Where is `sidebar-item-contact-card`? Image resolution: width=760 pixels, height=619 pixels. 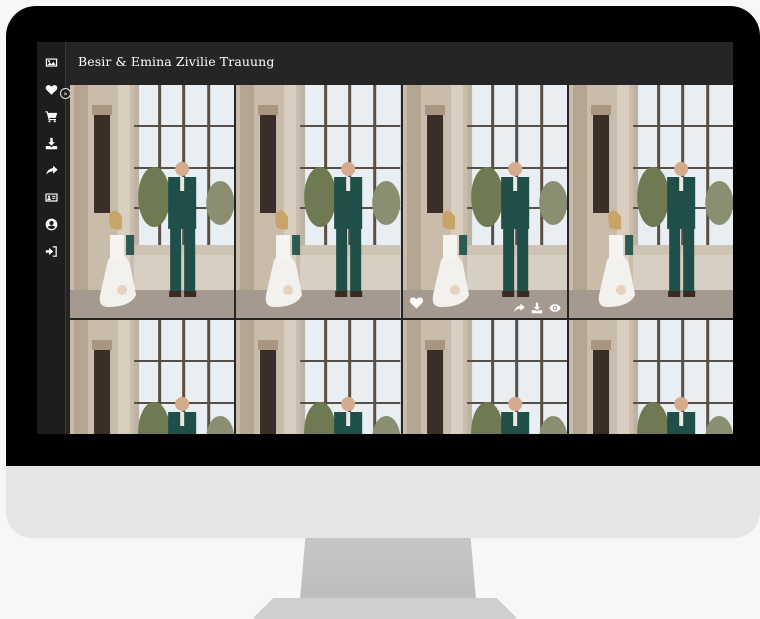 sidebar-item-contact-card is located at coordinates (51, 197).